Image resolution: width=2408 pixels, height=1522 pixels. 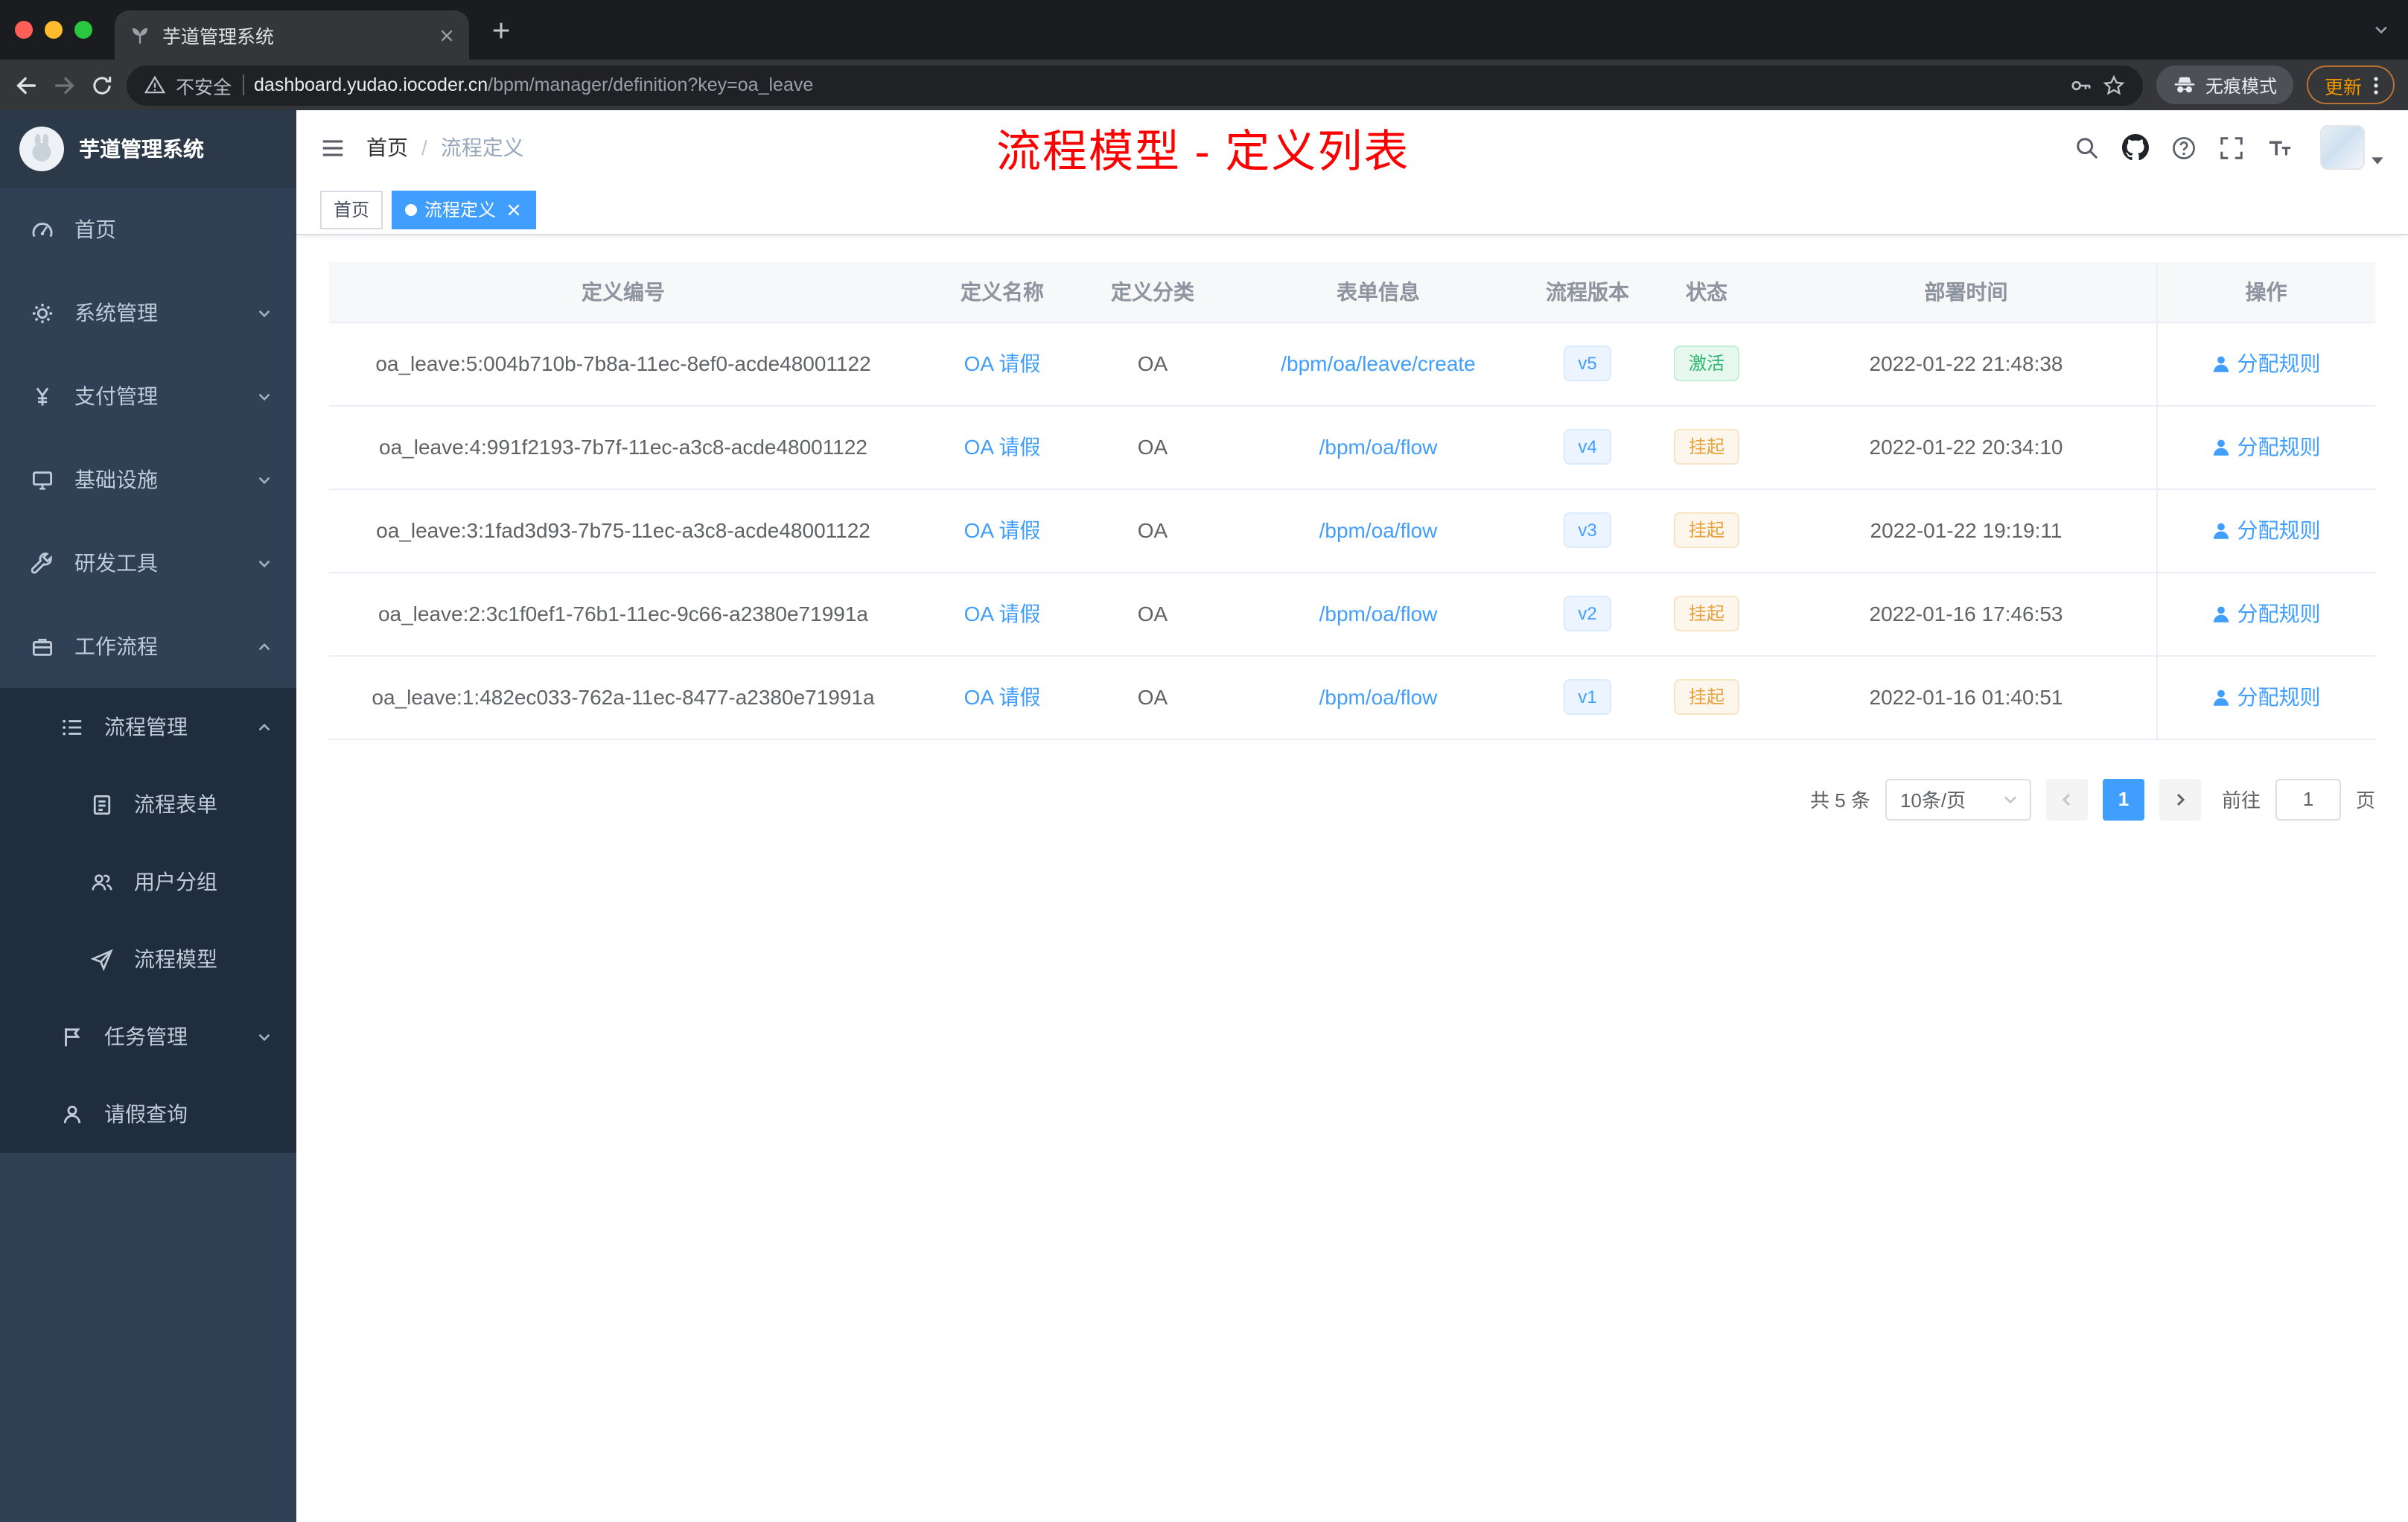 What do you see at coordinates (2381, 30) in the screenshot?
I see `tab-search-icon` at bounding box center [2381, 30].